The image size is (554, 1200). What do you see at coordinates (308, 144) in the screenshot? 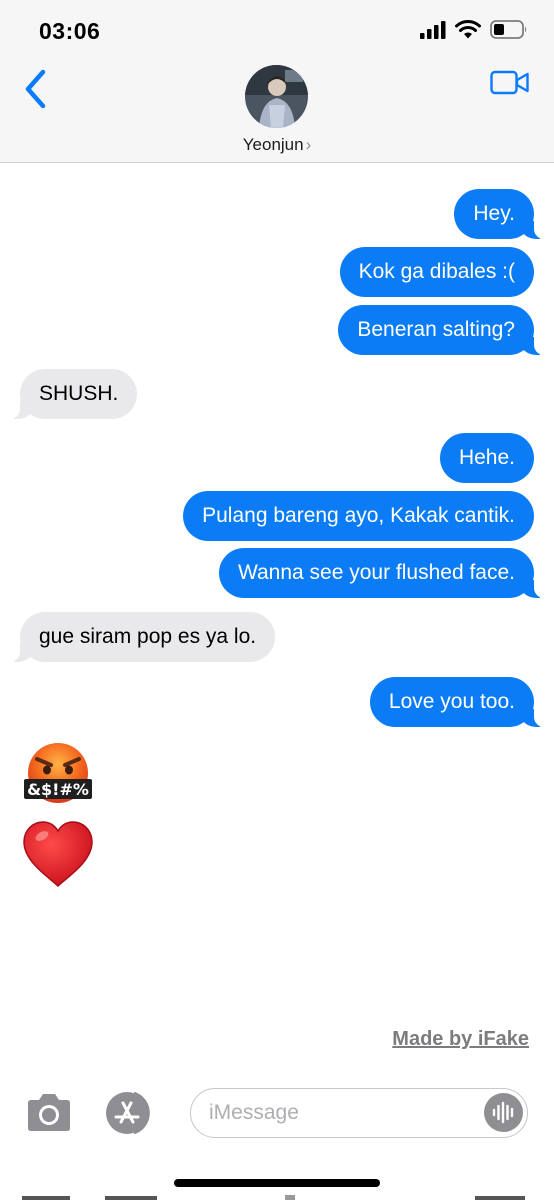
I see `chevron-right-icon: ›` at bounding box center [308, 144].